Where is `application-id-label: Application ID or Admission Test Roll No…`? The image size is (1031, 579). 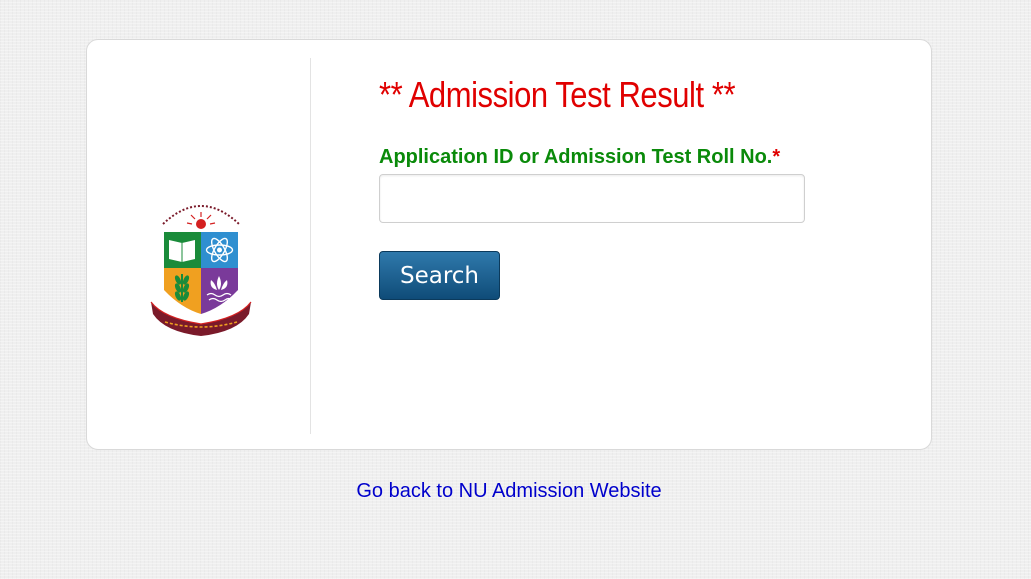
application-id-label: Application ID or Admission Test Roll No… is located at coordinates (579, 157).